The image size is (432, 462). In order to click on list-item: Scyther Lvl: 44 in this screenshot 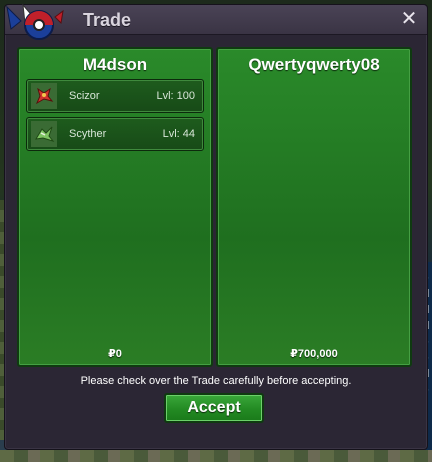, I will do `click(115, 134)`.